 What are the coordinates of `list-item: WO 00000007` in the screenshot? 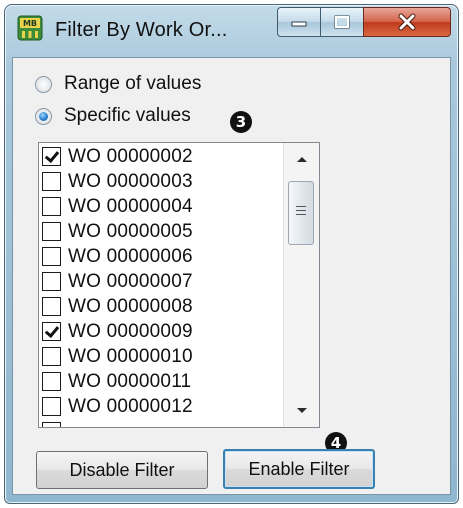 It's located at (159, 281).